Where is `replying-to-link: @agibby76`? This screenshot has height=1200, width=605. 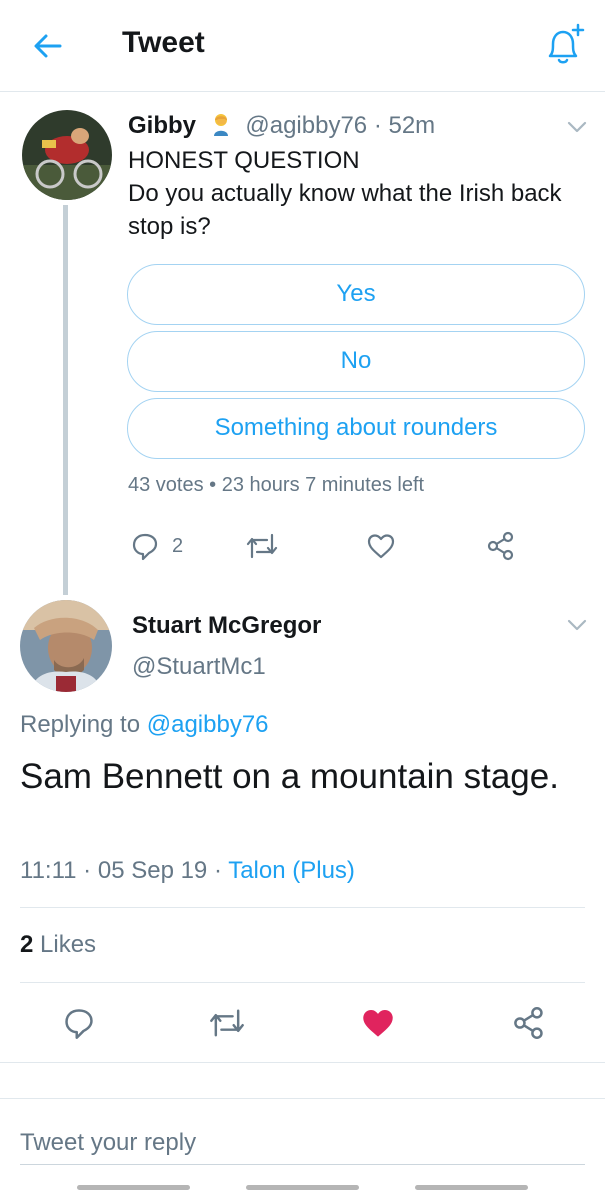 replying-to-link: @agibby76 is located at coordinates (208, 724).